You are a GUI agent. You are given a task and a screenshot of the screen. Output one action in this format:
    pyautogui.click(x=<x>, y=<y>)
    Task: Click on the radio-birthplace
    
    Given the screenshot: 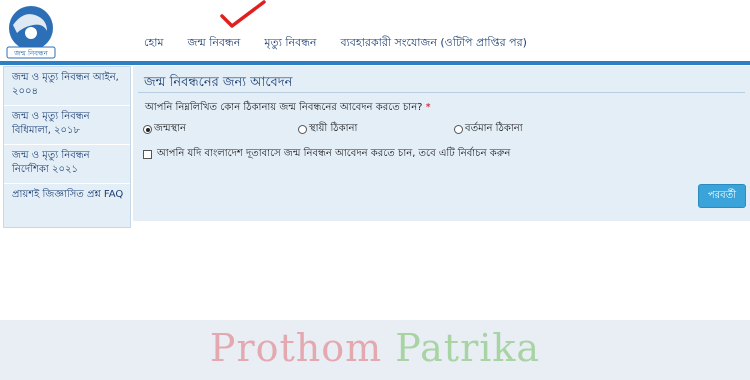 What is the action you would take?
    pyautogui.click(x=147, y=129)
    